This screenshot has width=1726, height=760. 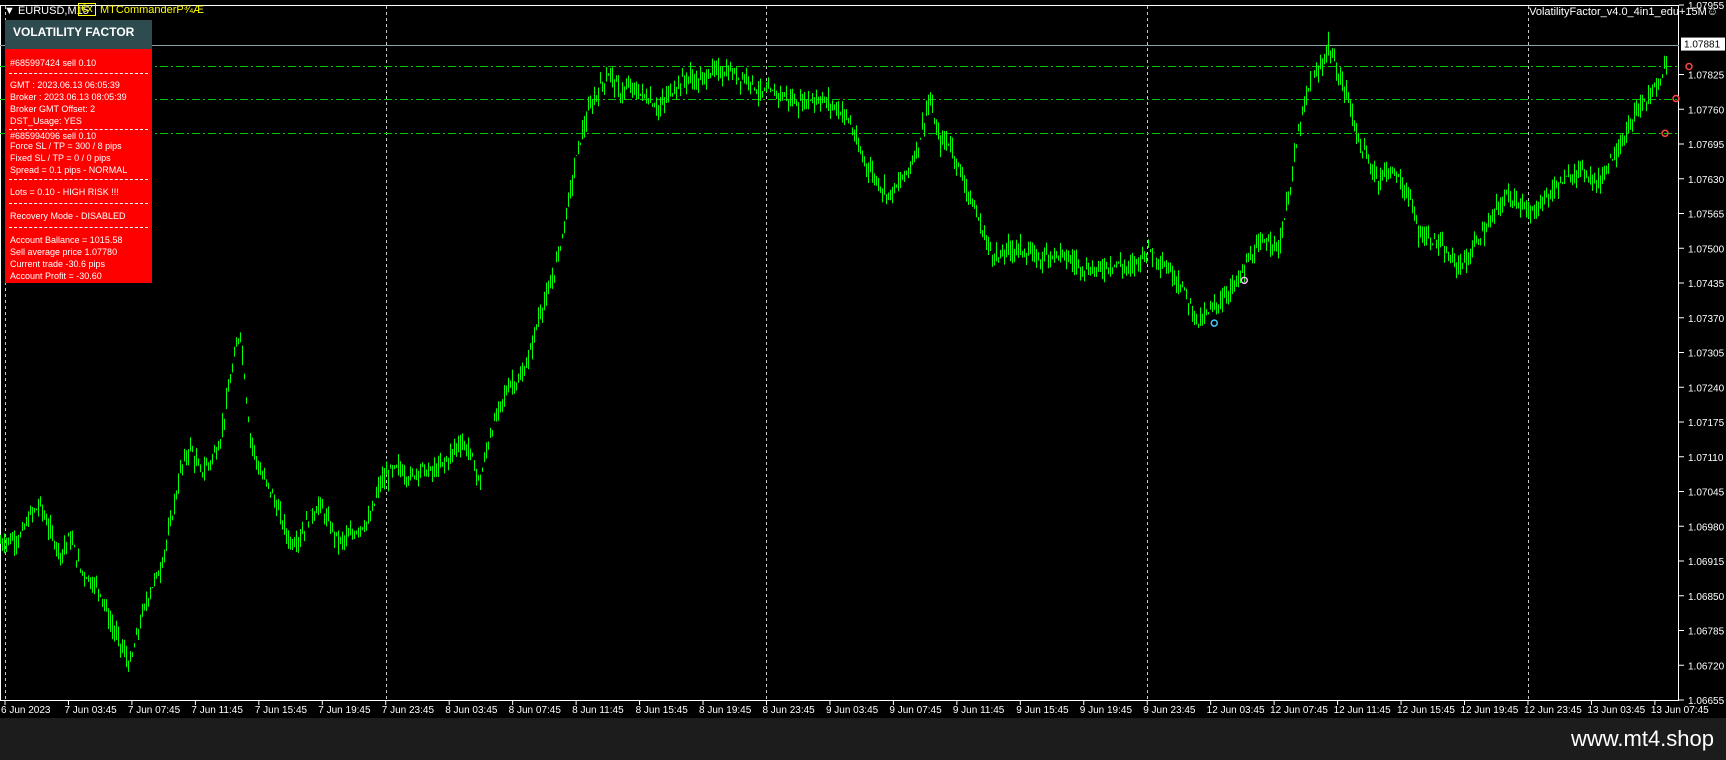 What do you see at coordinates (1426, 710) in the screenshot?
I see `time-axis-label: 12 Jun 15:45` at bounding box center [1426, 710].